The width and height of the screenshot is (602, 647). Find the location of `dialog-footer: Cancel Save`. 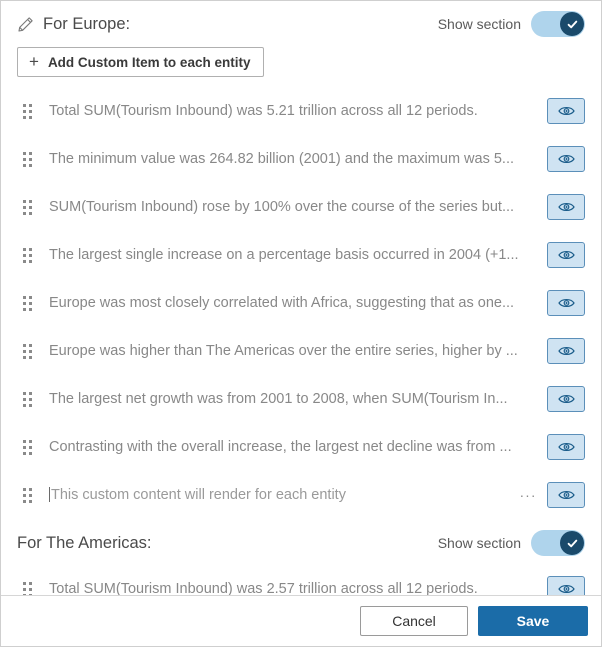

dialog-footer: Cancel Save is located at coordinates (301, 621).